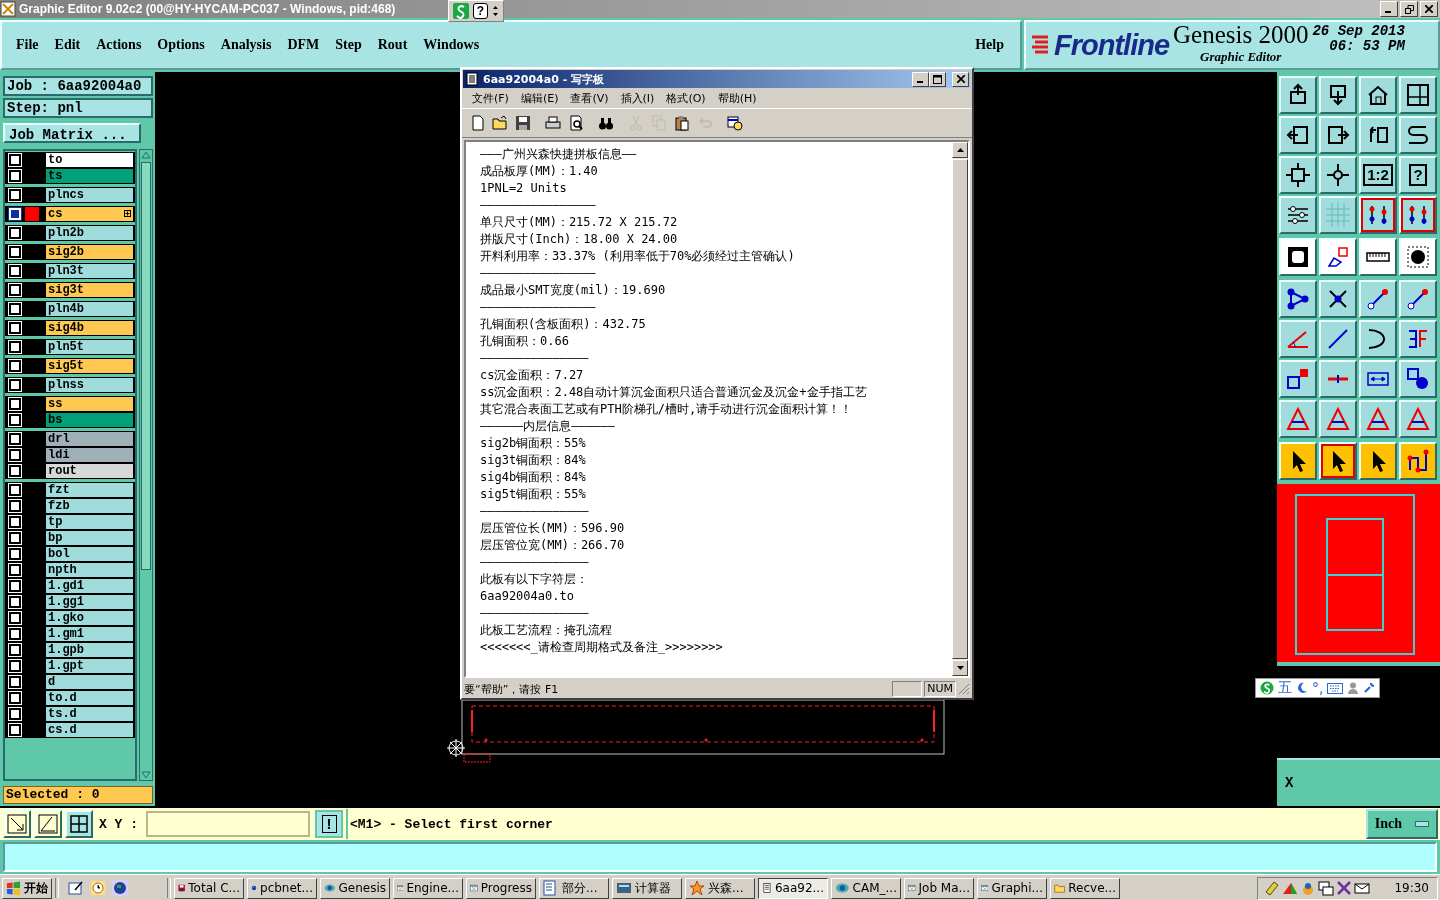 The image size is (1440, 900). I want to click on angle-button, so click(48, 824).